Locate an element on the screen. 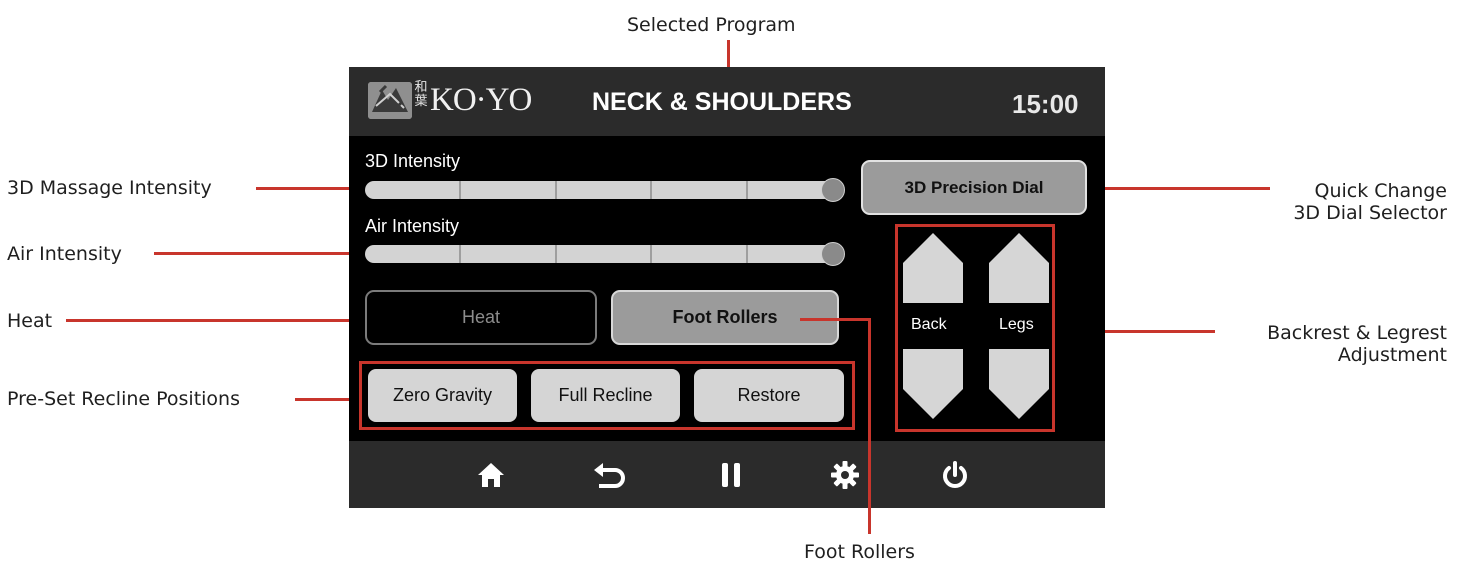 The height and width of the screenshot is (563, 1468). air-intensity-label: Air Intensity is located at coordinates (412, 226).